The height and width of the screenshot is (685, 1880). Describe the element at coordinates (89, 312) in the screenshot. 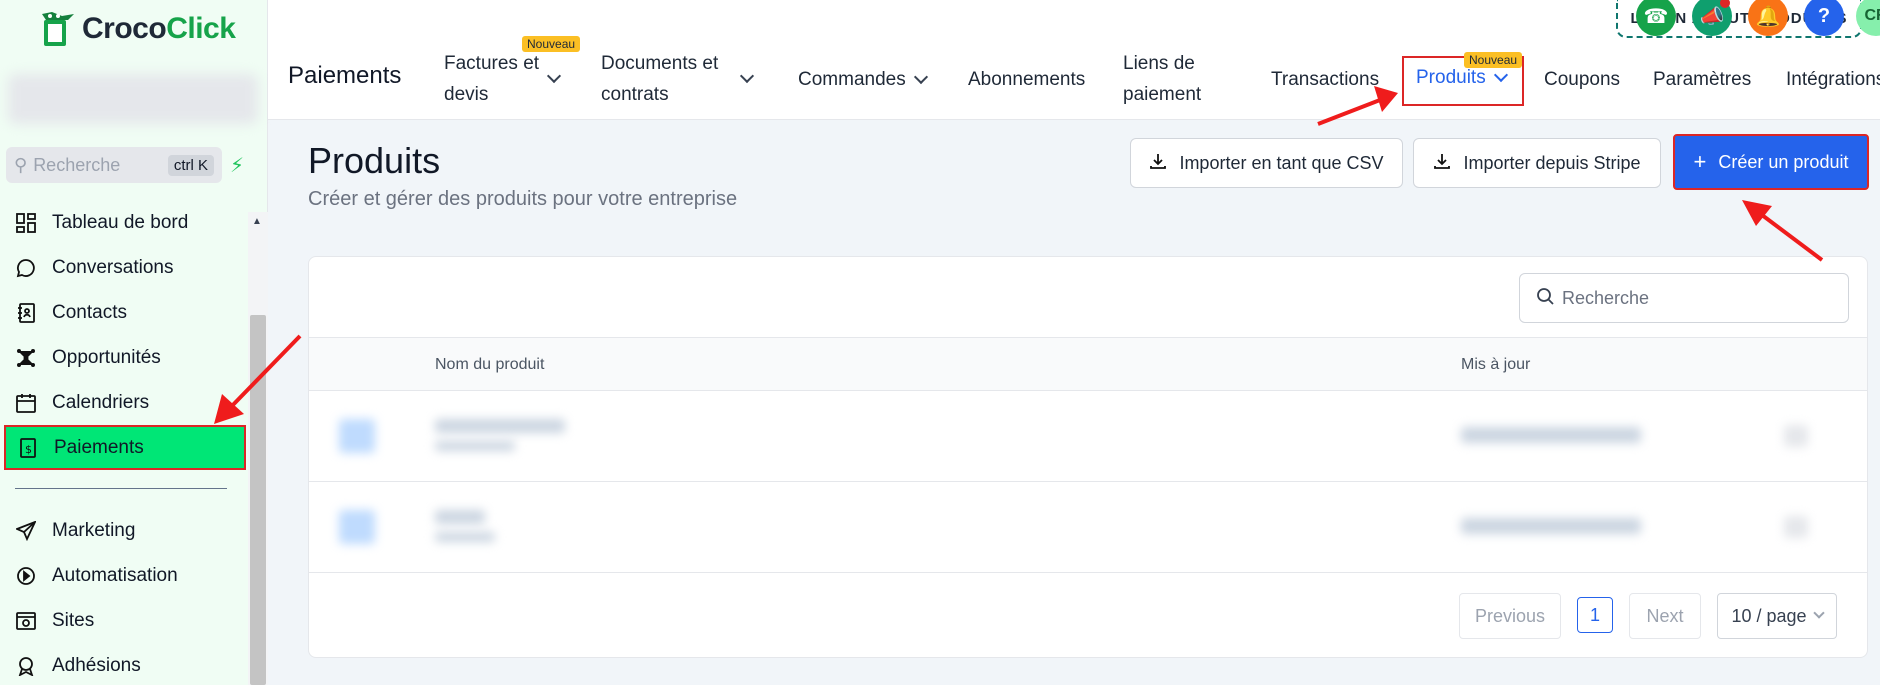

I see `sidebar-item-label: Contacts` at that location.